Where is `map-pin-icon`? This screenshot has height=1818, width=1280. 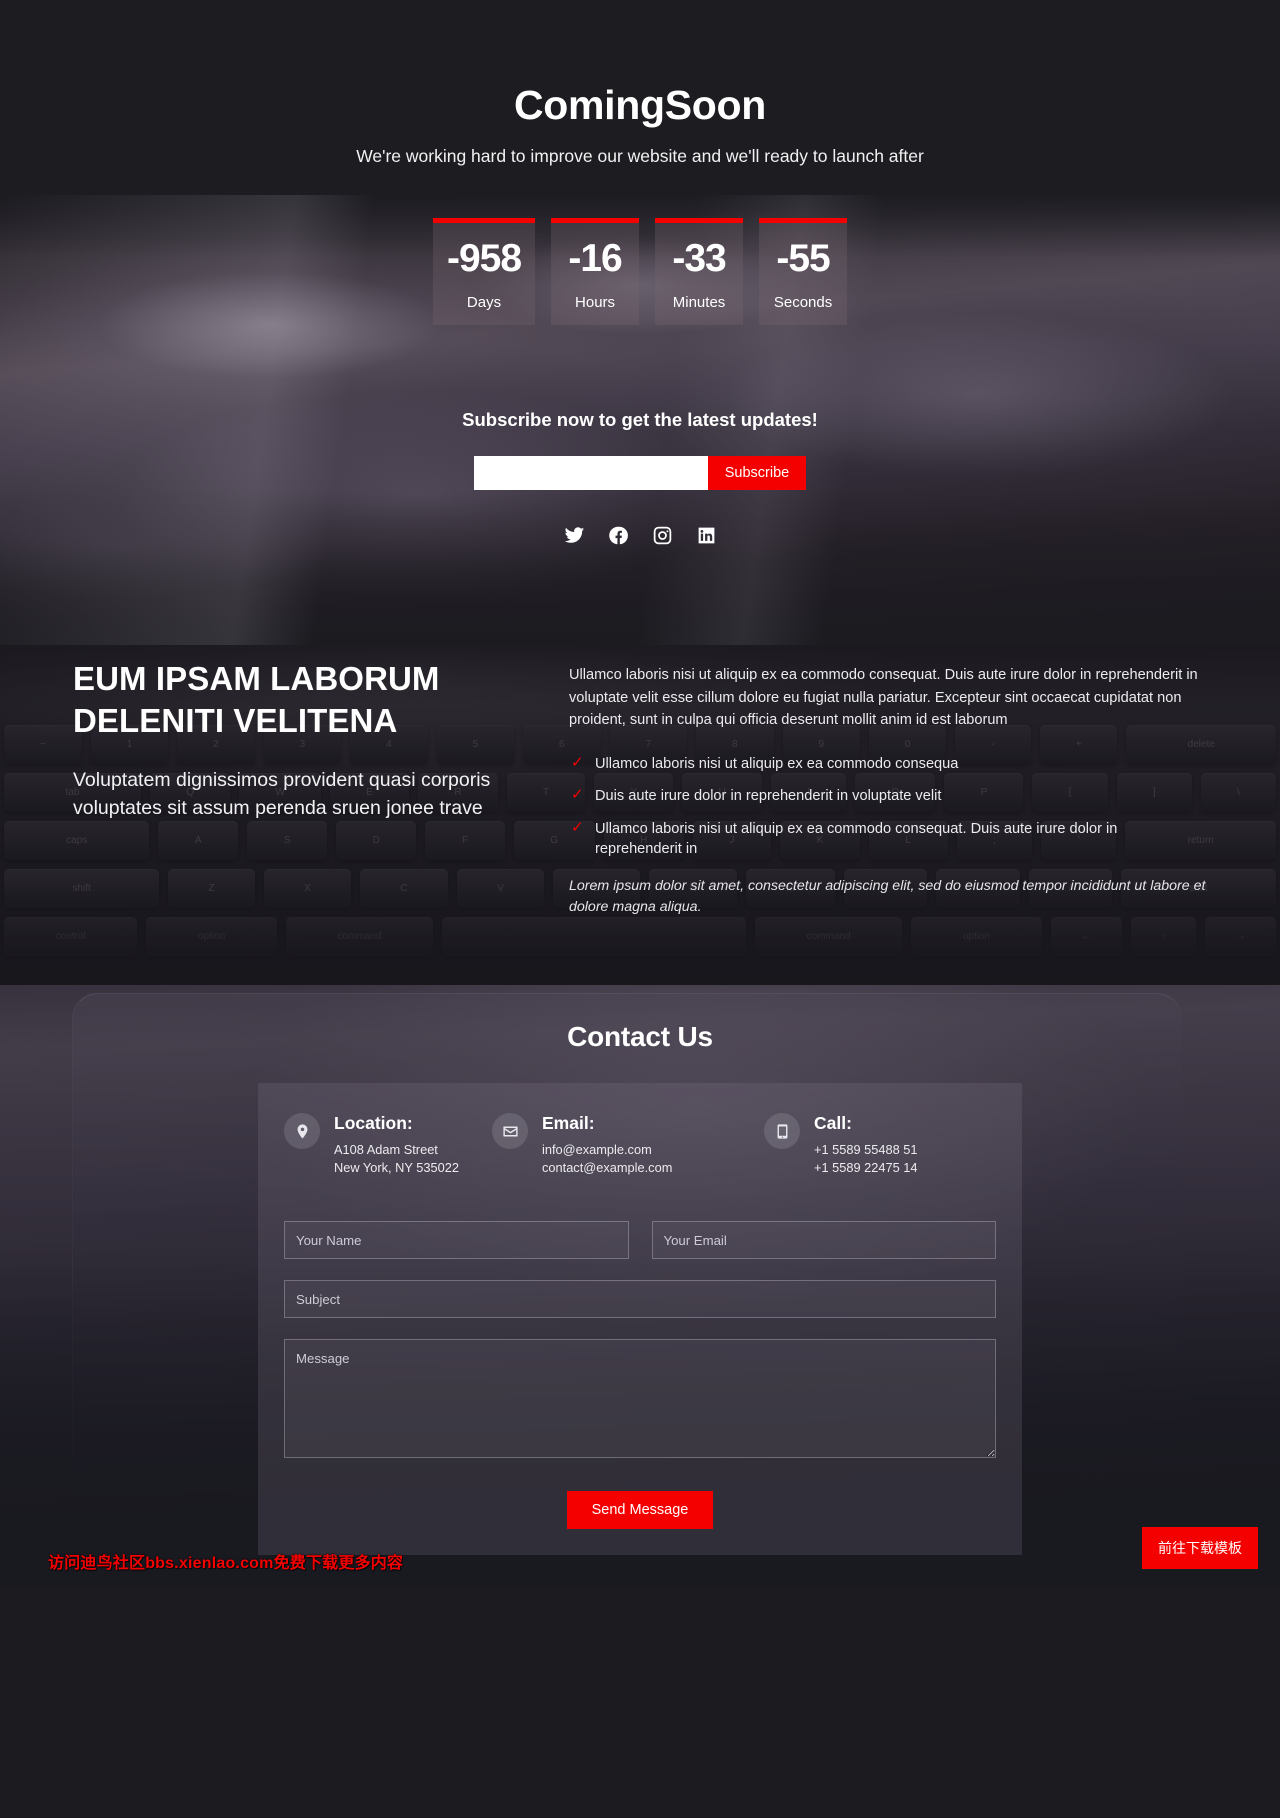 map-pin-icon is located at coordinates (302, 1131).